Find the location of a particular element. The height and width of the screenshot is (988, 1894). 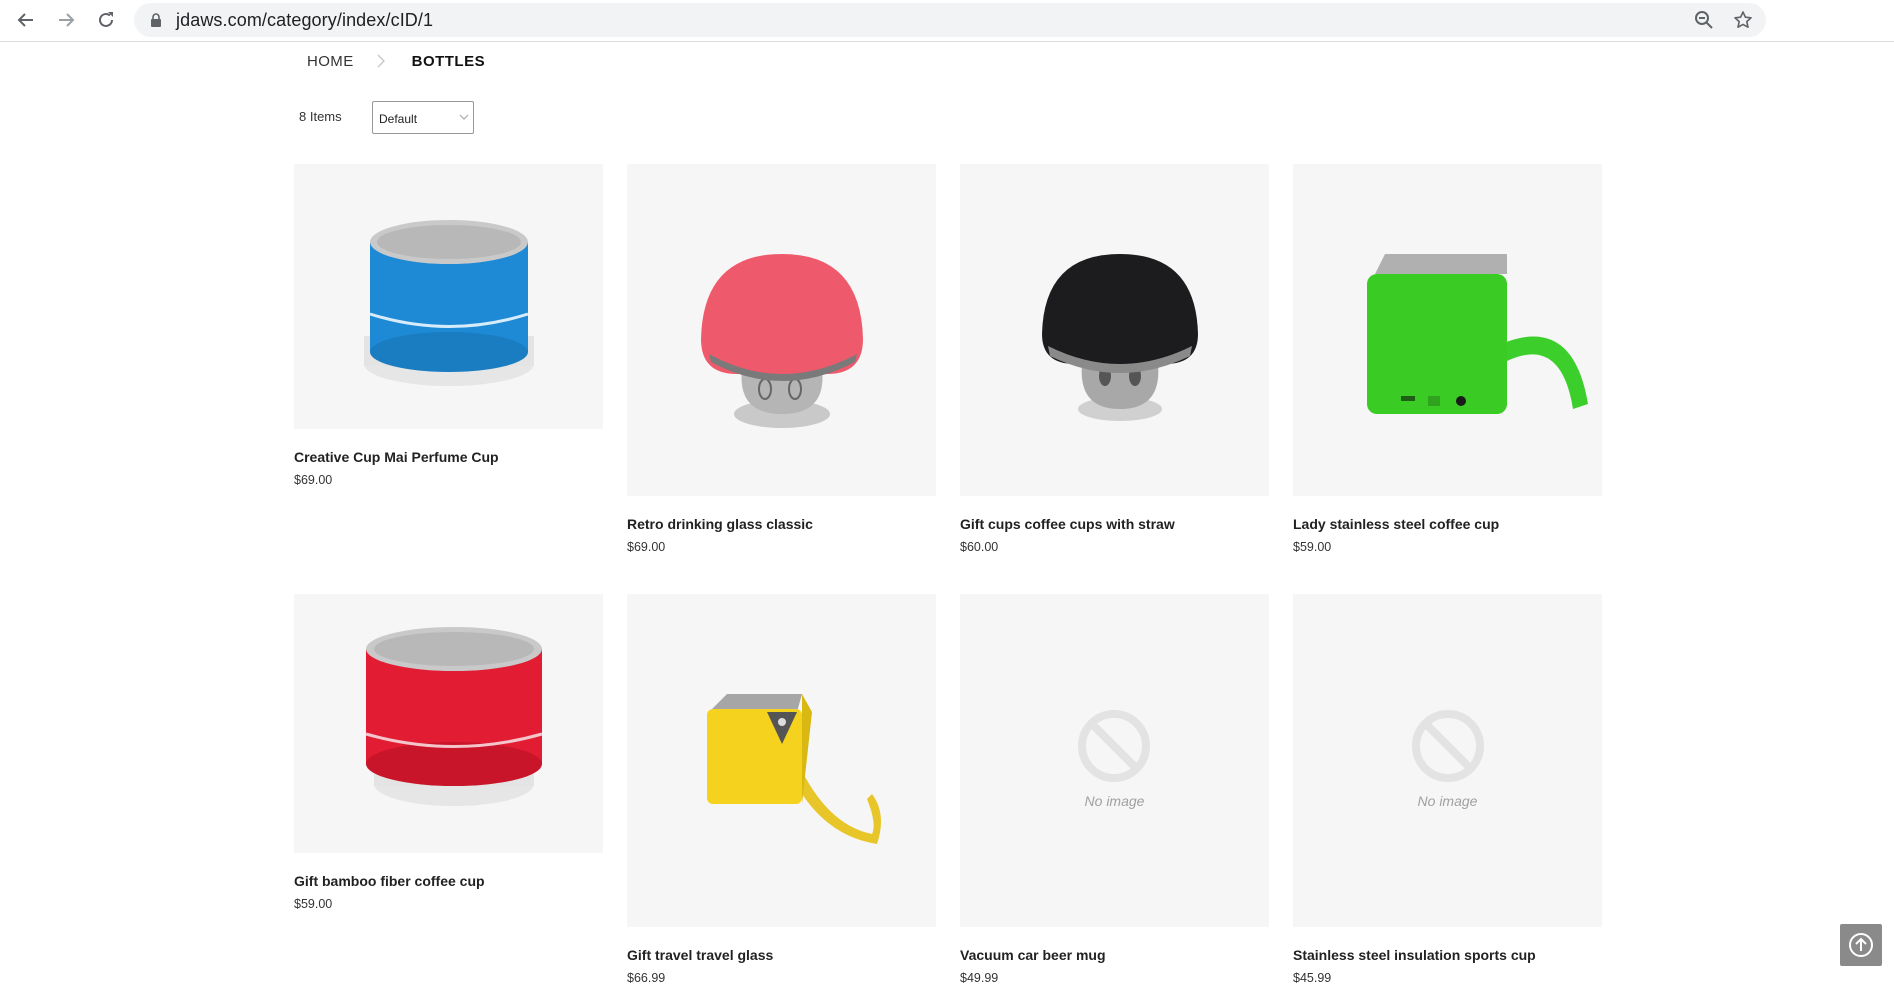

product-card: Gift cups coffee cups with straw $60.00 is located at coordinates (1114, 359).